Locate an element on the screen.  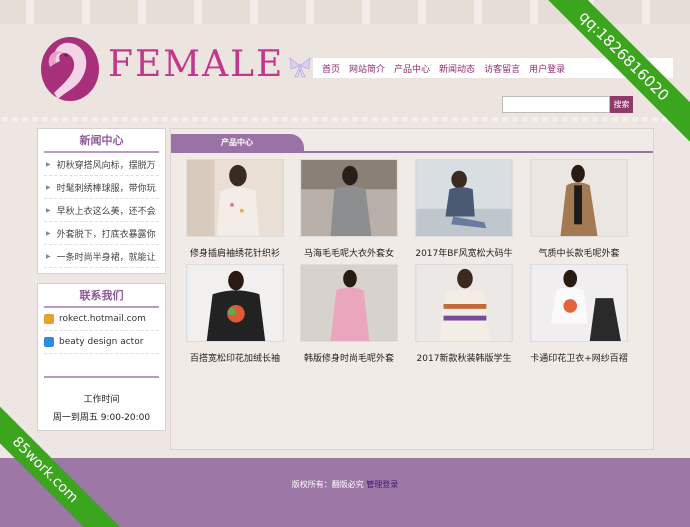
contact-email: rokect.hotmail.com is located at coordinates (101, 319).